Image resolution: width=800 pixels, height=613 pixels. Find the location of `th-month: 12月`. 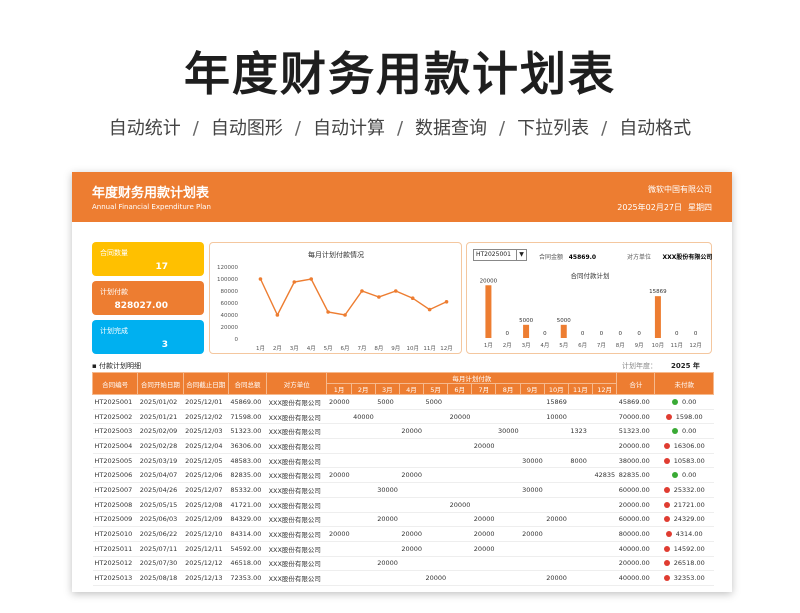

th-month: 12月 is located at coordinates (604, 389).